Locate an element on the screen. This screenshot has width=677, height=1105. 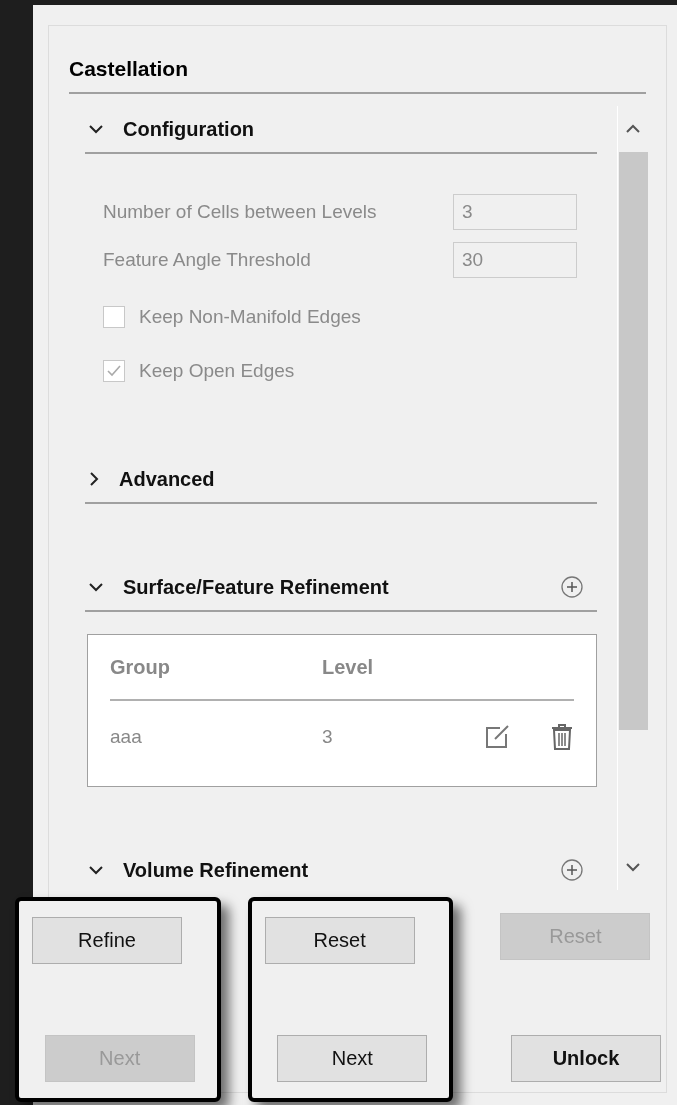
field-label: Number of Cells between Levels is located at coordinates (240, 212).